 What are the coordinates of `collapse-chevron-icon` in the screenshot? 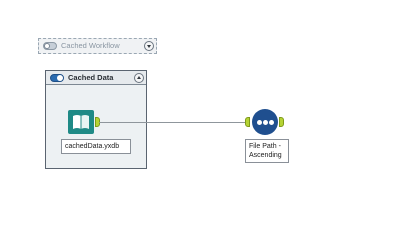 It's located at (139, 78).